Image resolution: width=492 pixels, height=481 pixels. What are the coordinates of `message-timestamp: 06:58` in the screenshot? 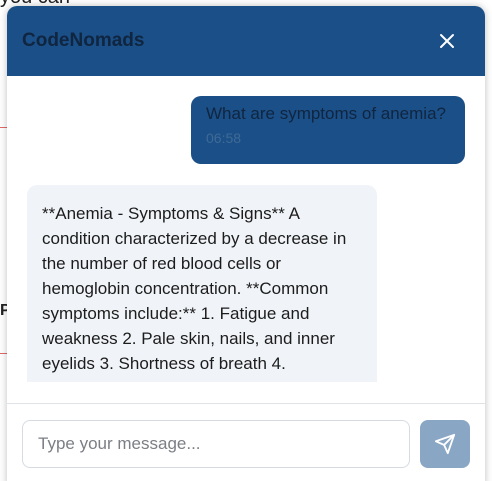 It's located at (224, 138).